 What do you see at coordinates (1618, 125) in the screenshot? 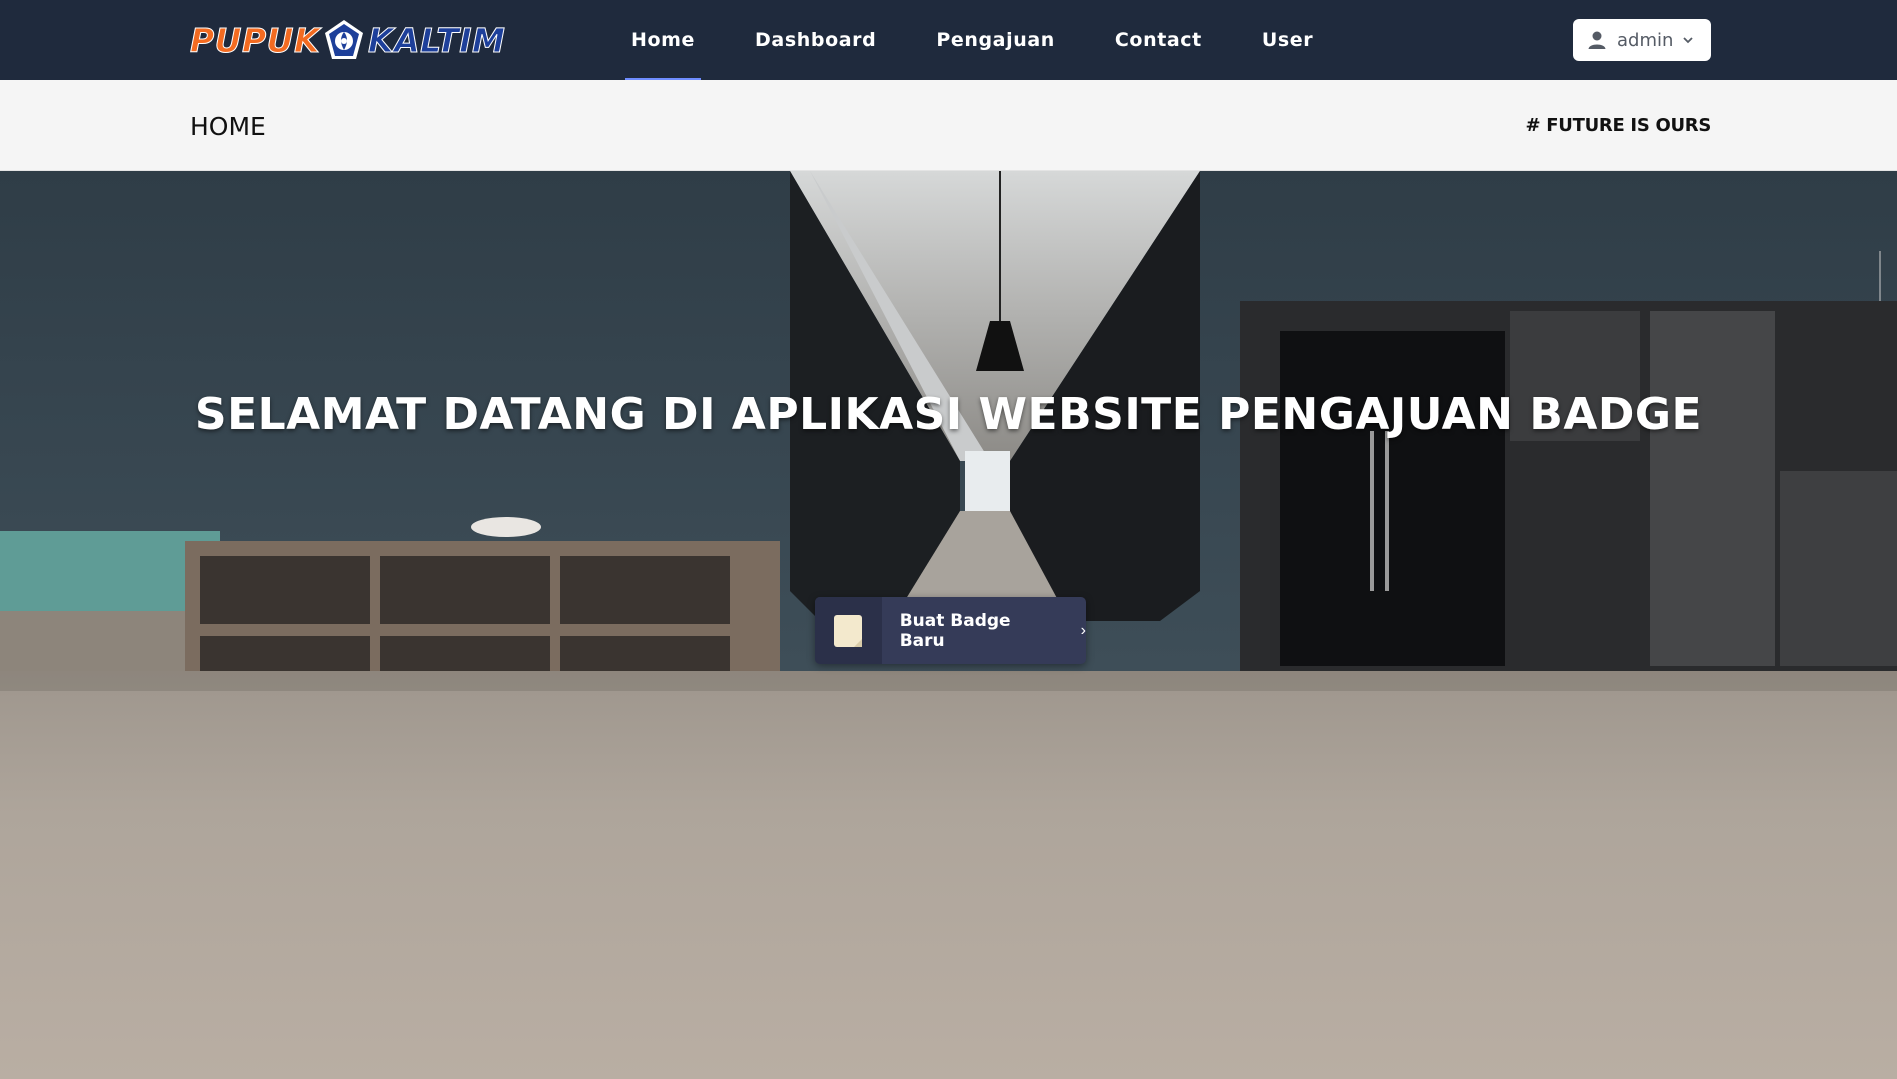
I see `tagline: # FUTURE IS OURS` at bounding box center [1618, 125].